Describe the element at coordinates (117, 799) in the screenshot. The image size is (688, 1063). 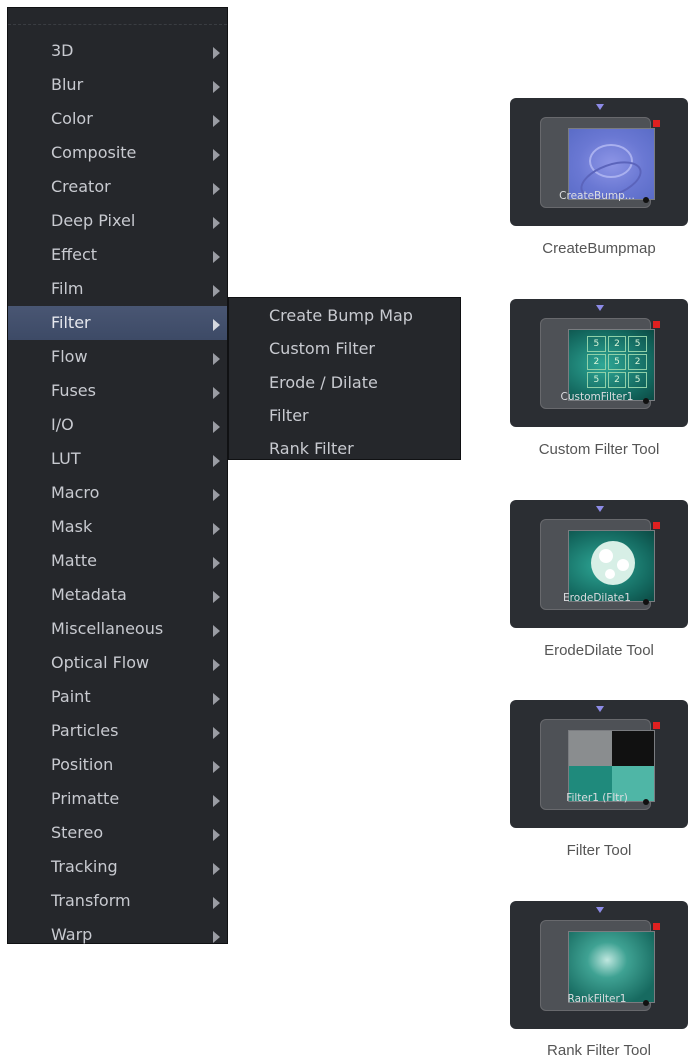
I see `menu-item-primatte: Primatte` at that location.